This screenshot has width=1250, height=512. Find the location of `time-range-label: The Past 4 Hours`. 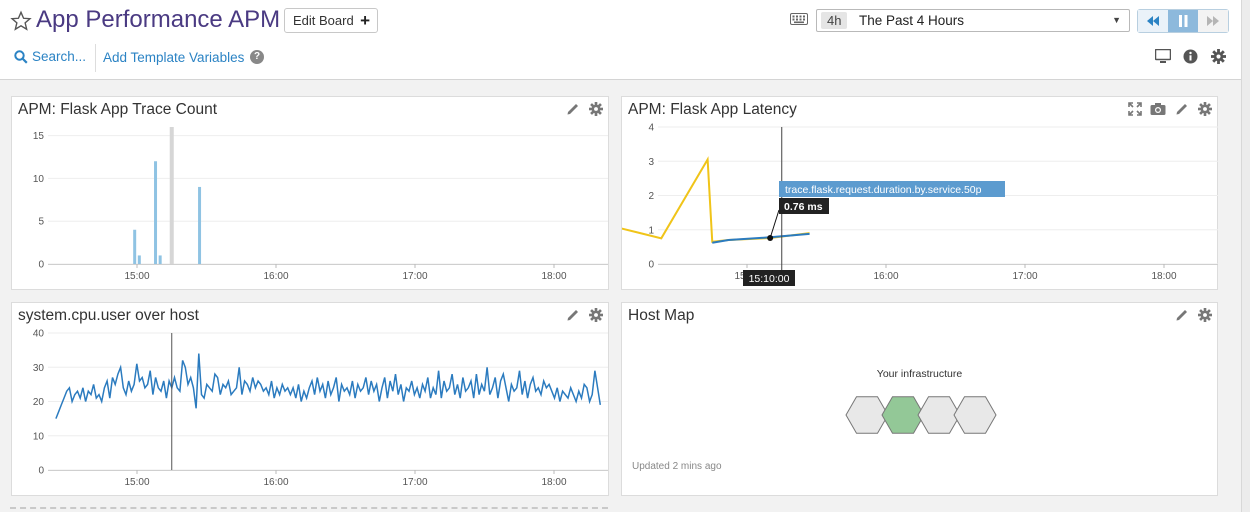

time-range-label: The Past 4 Hours is located at coordinates (912, 20).